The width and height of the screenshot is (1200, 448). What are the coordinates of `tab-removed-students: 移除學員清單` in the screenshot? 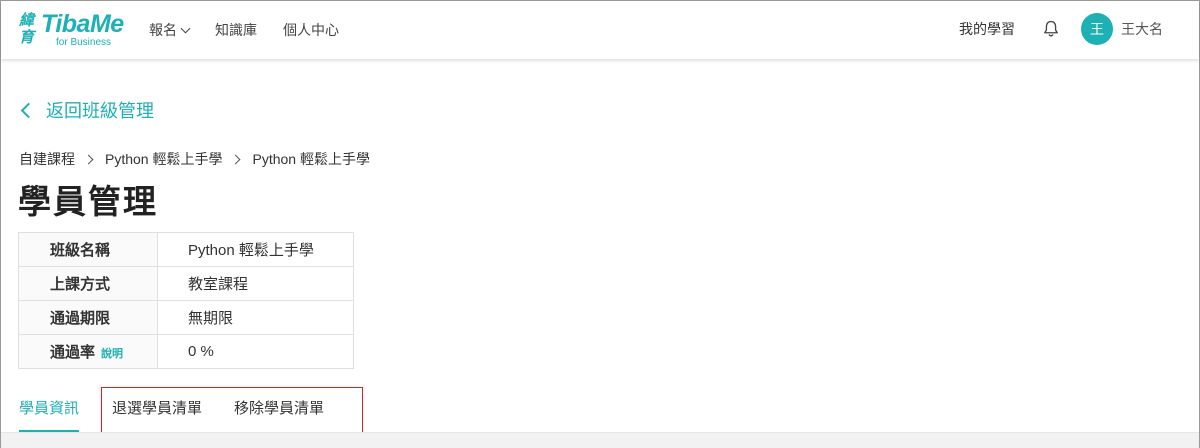 It's located at (279, 415).